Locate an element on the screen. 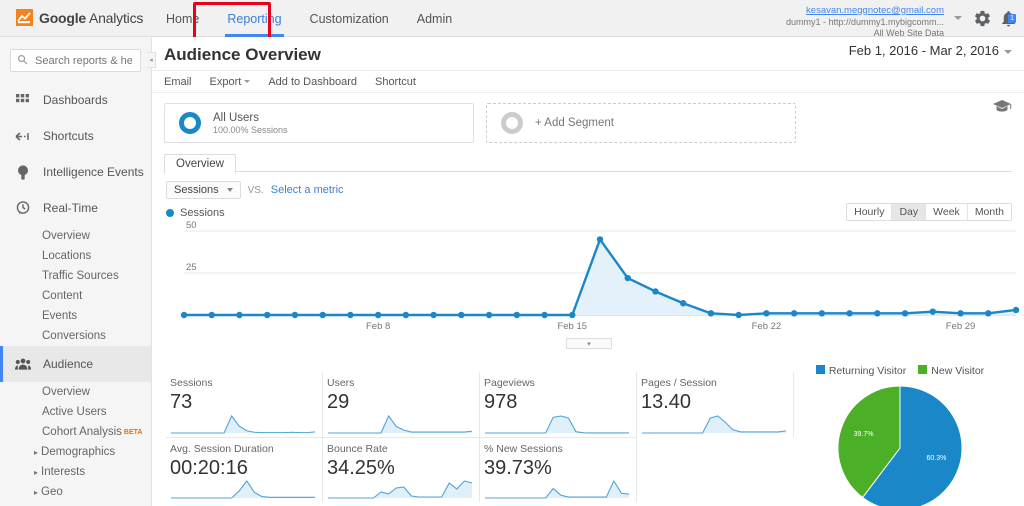  svg-text: 50 is located at coordinates (191, 226).